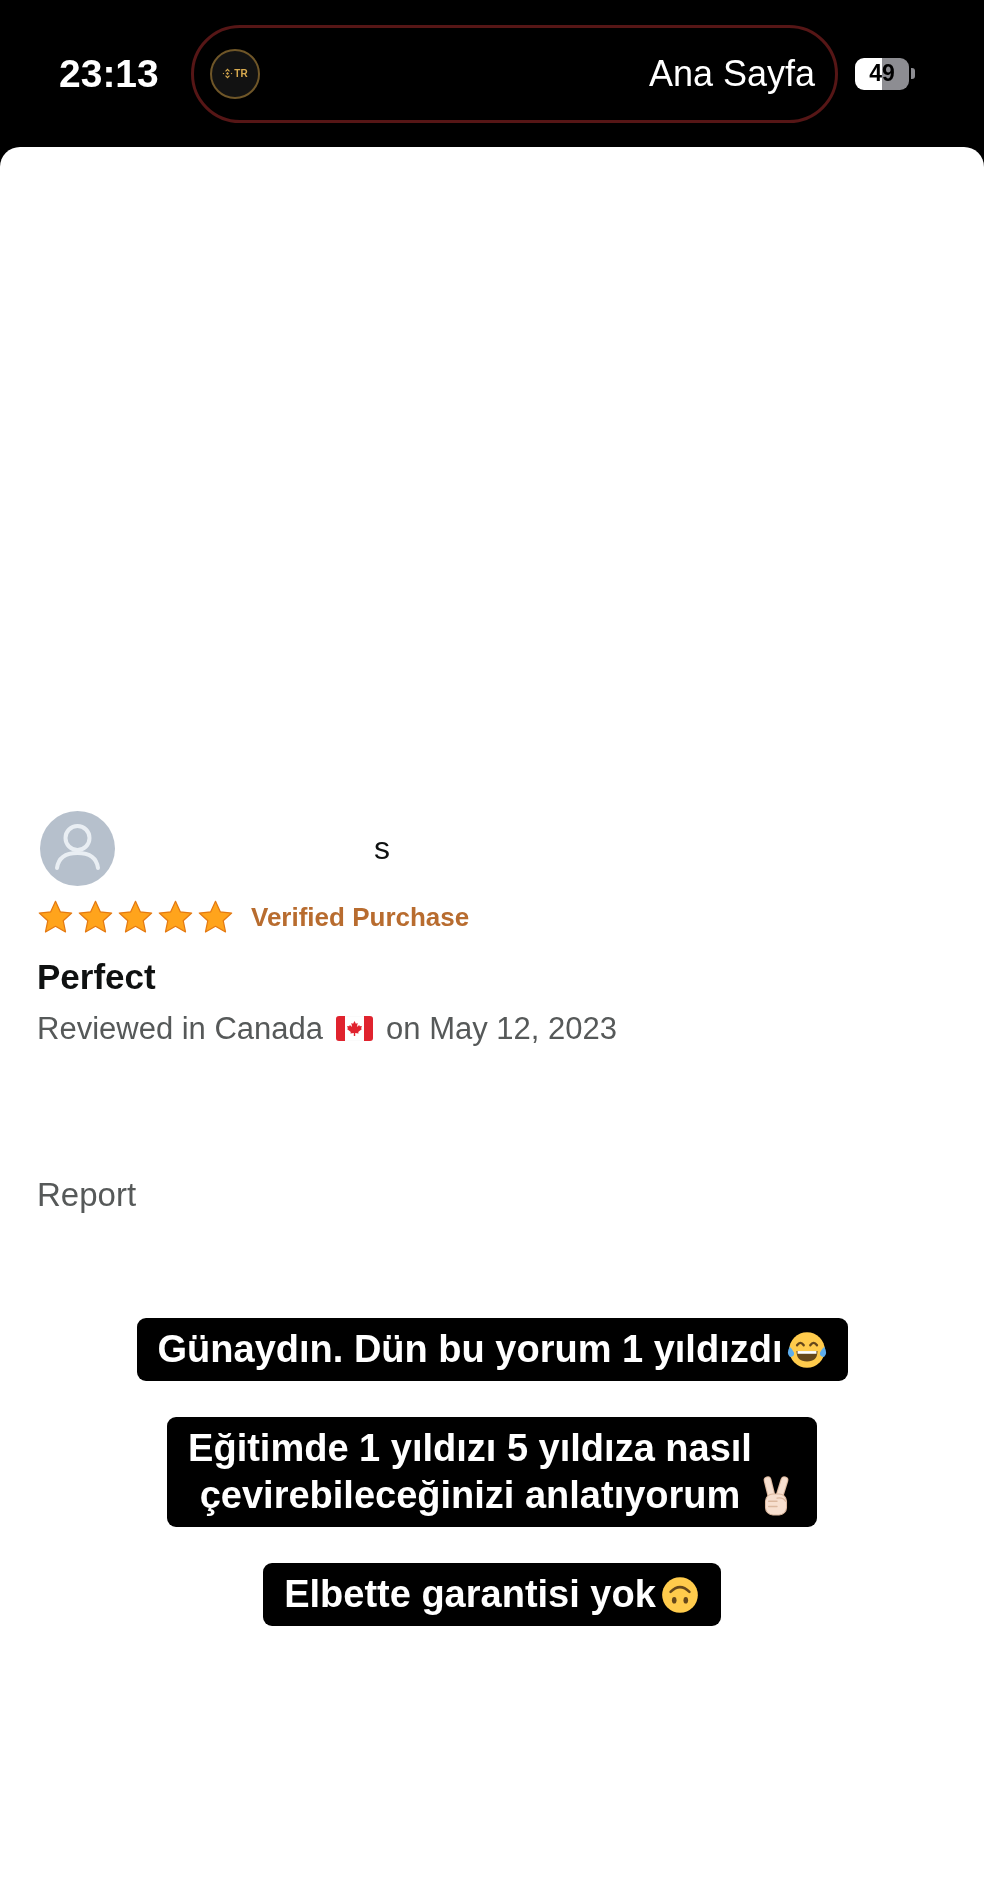 Image resolution: width=984 pixels, height=1879 pixels. I want to click on reviewer-name: s, so click(382, 848).